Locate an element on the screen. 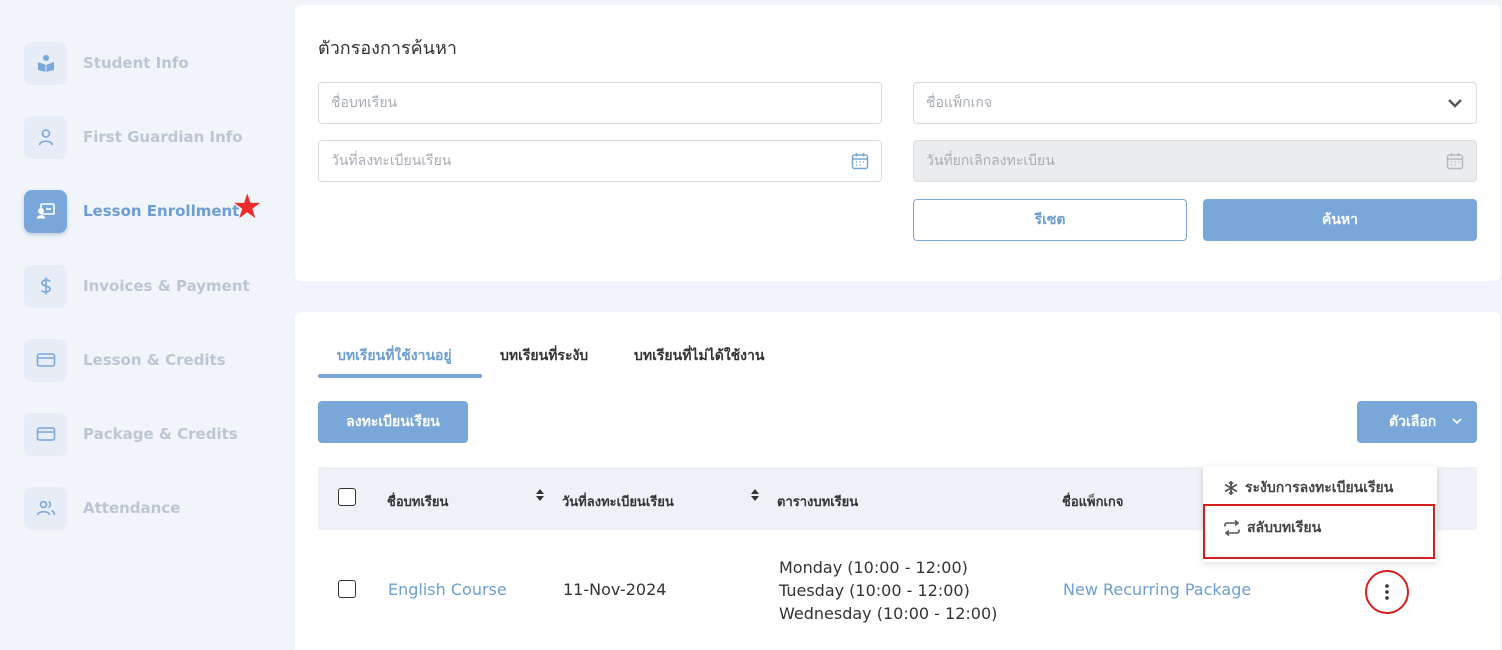 This screenshot has width=1502, height=650. enroll-date-placeholder: วันที่ลงทะเบียนเรียน is located at coordinates (391, 161).